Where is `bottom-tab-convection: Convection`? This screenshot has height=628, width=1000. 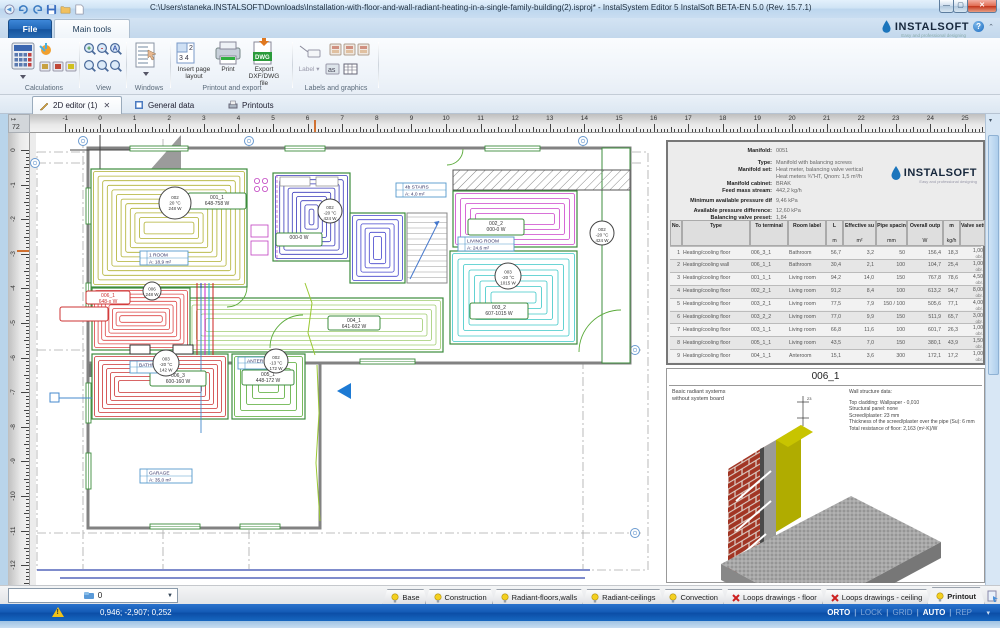
bottom-tab-convection: Convection is located at coordinates (693, 597).